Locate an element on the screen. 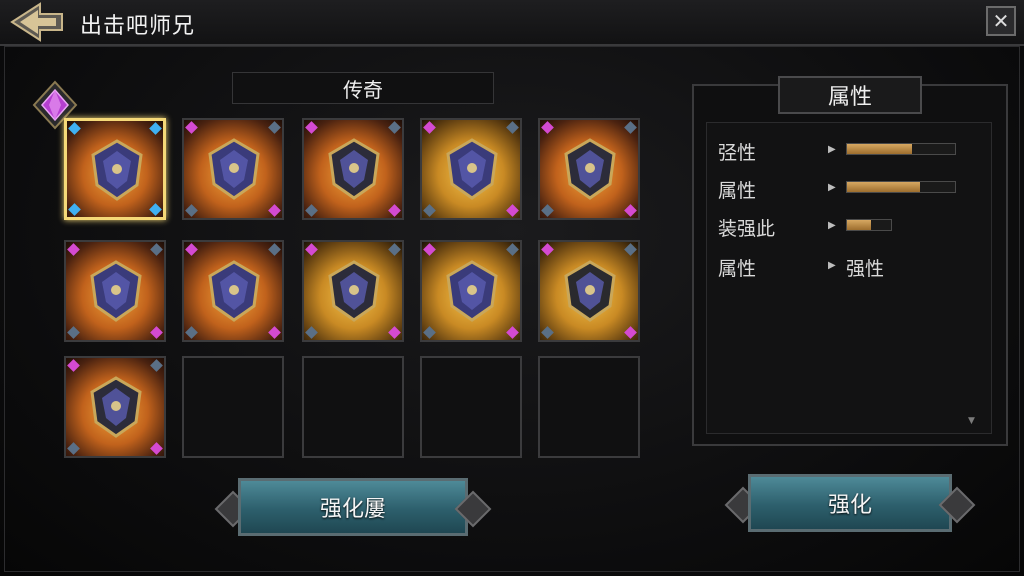 The width and height of the screenshot is (1024, 576). back-button is located at coordinates (36, 22).